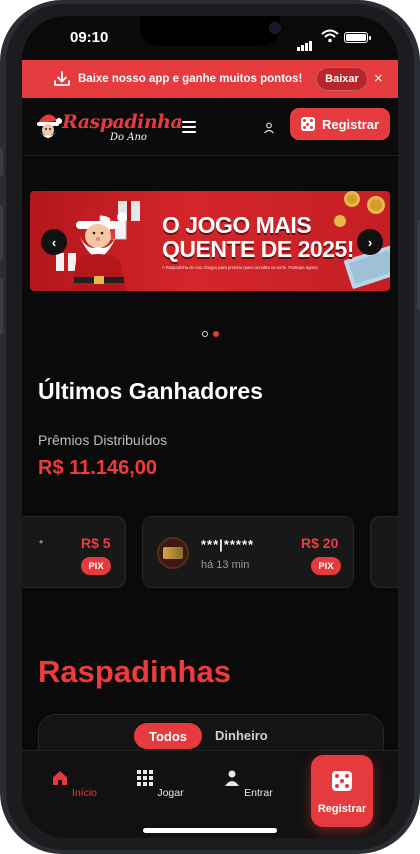 Image resolution: width=420 pixels, height=854 pixels. Describe the element at coordinates (170, 793) in the screenshot. I see `nav-label: Jogar` at that location.